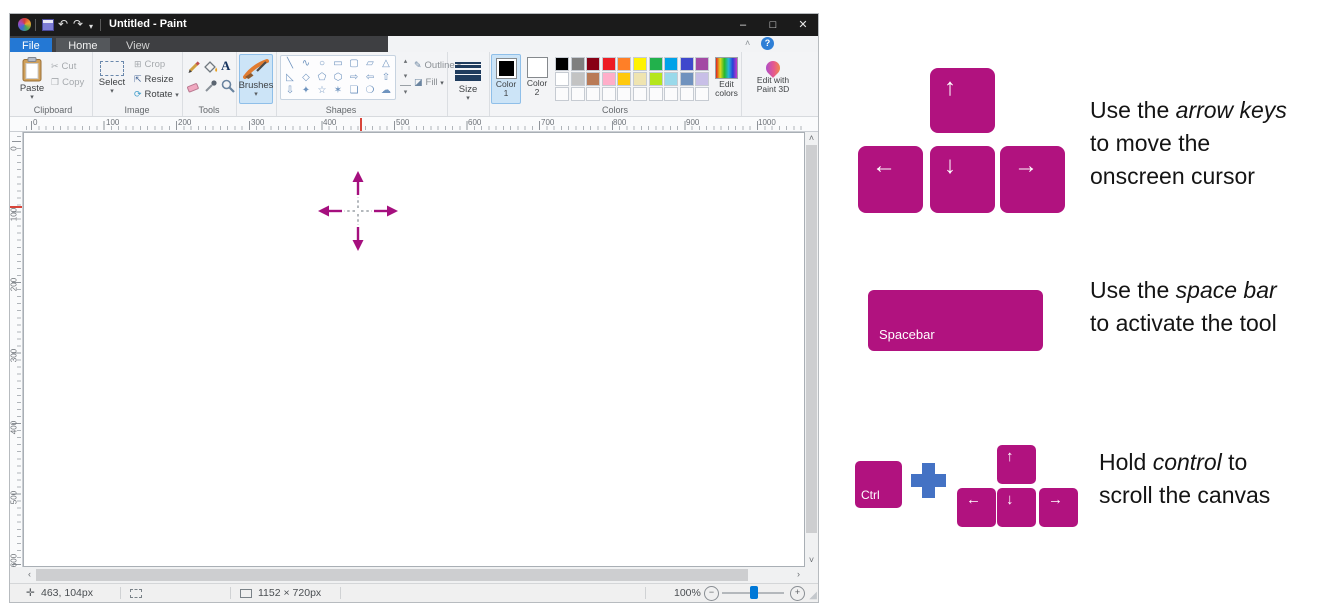 The image size is (1329, 614). Describe the element at coordinates (773, 25) in the screenshot. I see `maximize-button: □` at that location.